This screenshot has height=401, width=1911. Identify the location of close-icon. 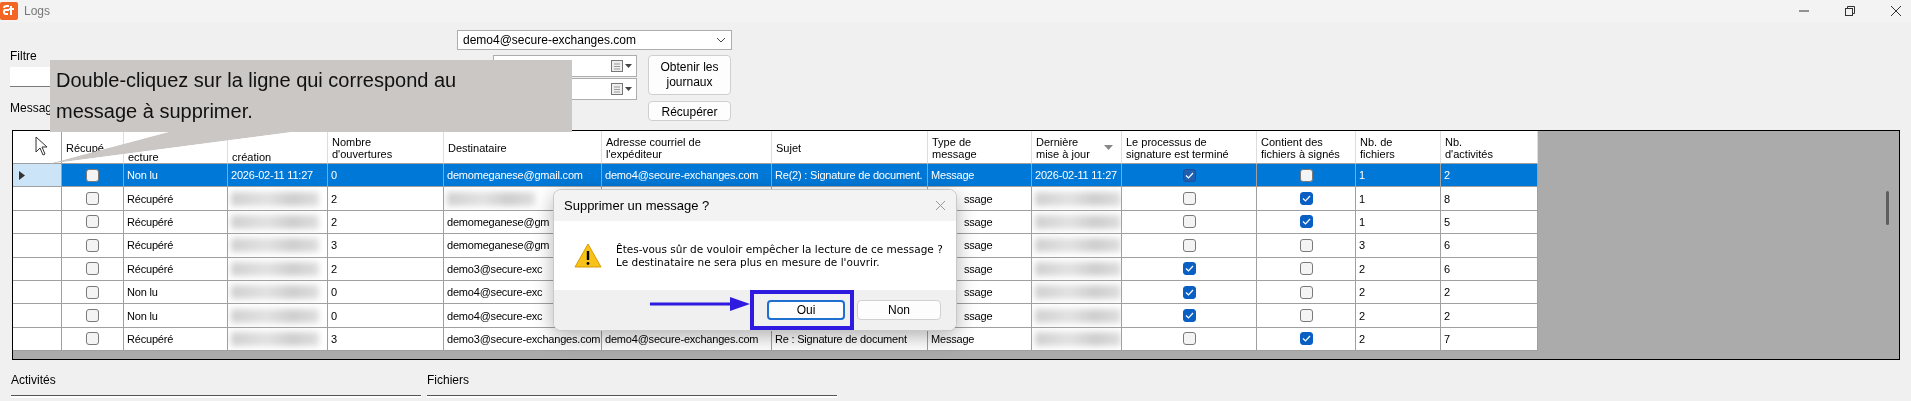
(1896, 11).